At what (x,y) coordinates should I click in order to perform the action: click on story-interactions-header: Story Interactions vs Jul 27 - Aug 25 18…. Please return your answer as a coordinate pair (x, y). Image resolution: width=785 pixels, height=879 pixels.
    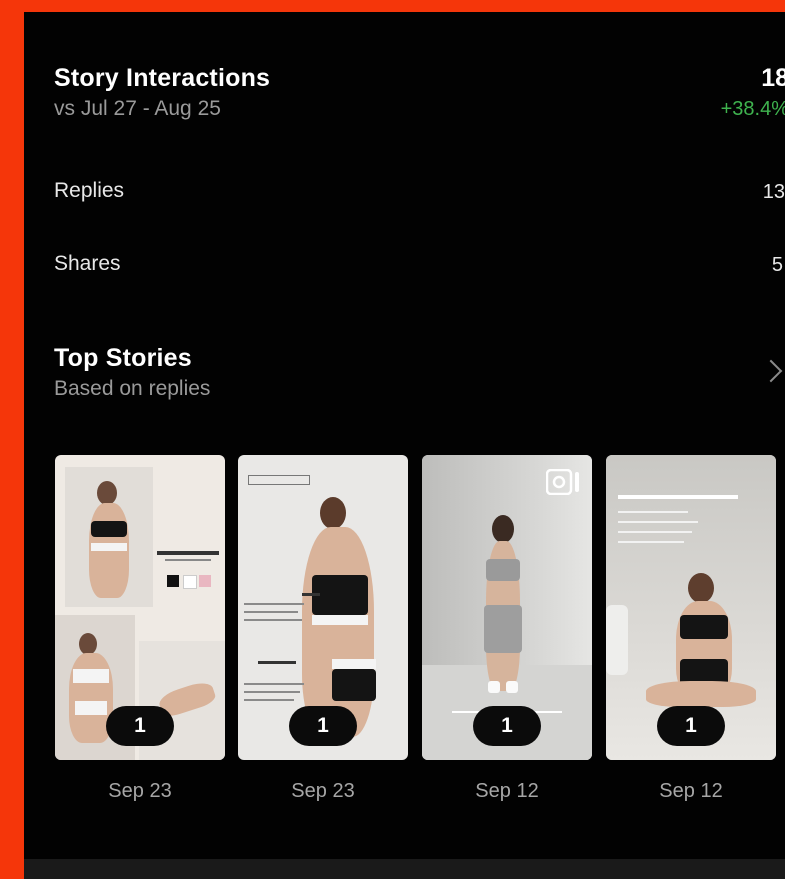
    Looking at the image, I should click on (419, 99).